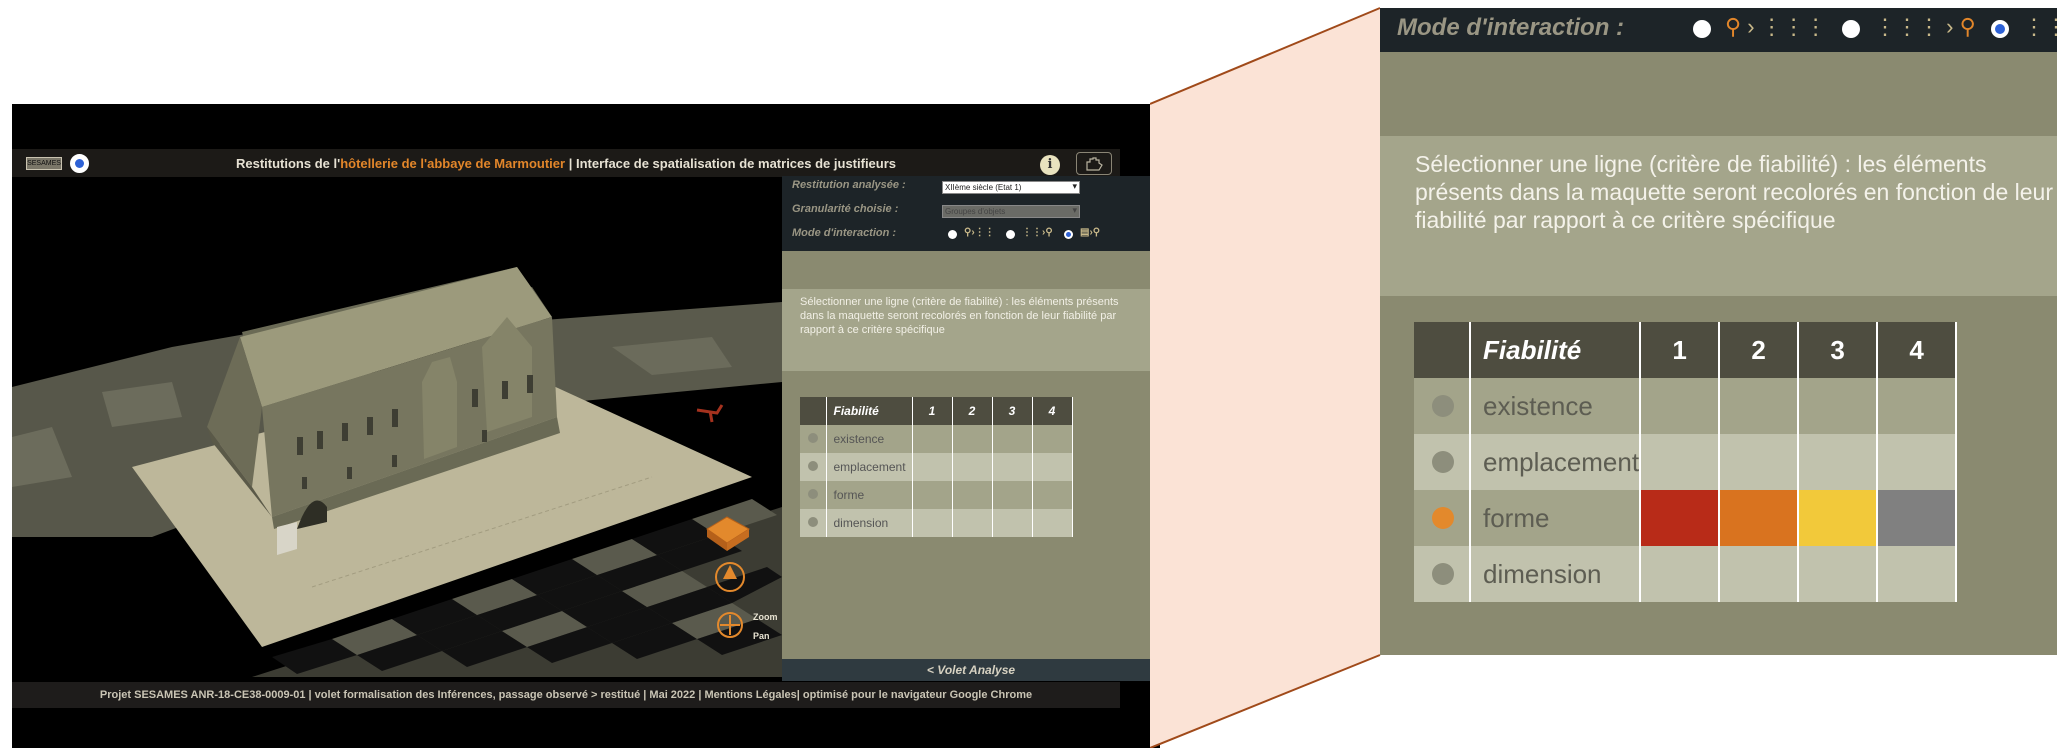 The height and width of the screenshot is (748, 2057). What do you see at coordinates (1686, 574) in the screenshot?
I see `table-row-dimension: dimension` at bounding box center [1686, 574].